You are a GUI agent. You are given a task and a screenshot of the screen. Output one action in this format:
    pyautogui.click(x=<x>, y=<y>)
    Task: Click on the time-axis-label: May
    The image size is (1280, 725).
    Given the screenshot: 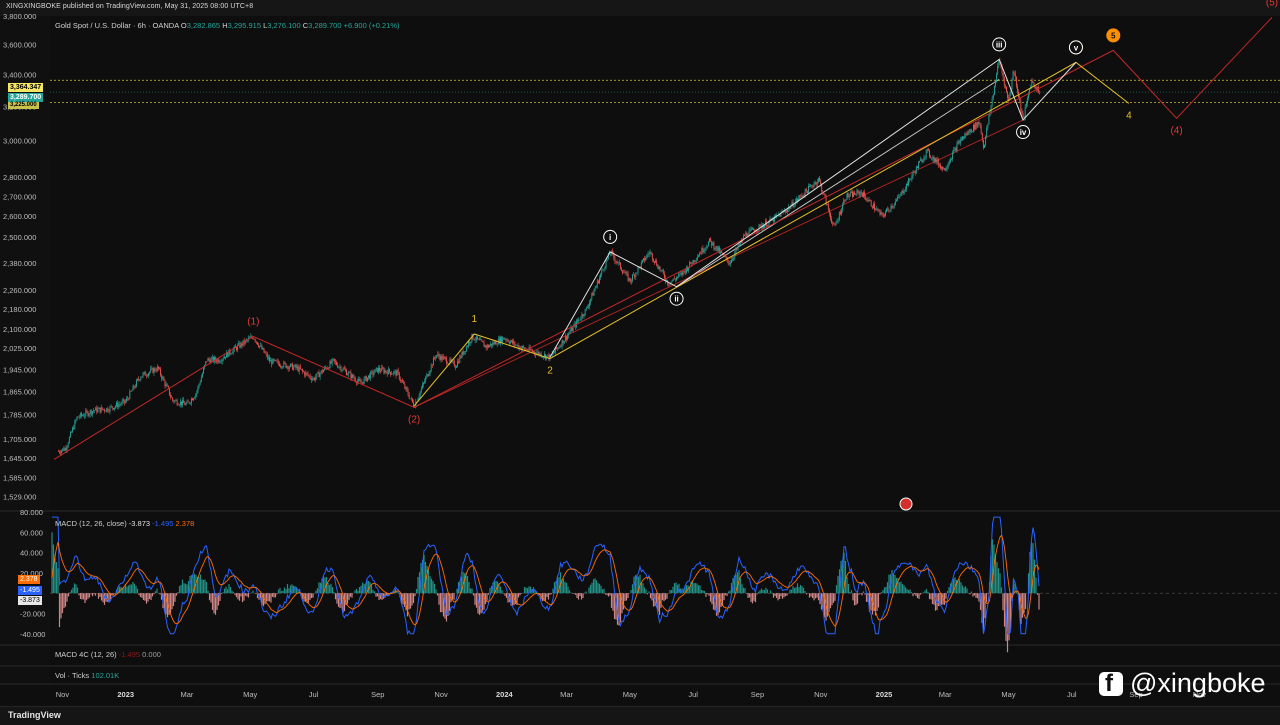 What is the action you would take?
    pyautogui.click(x=1008, y=694)
    